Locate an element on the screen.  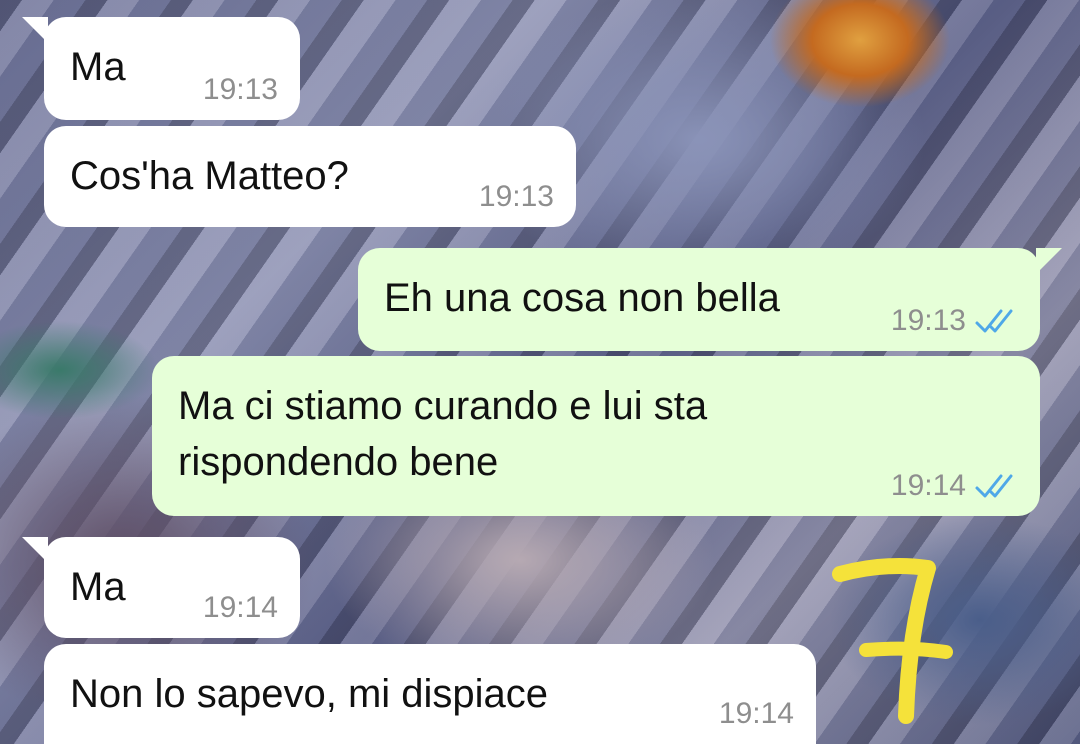
handwritten-seven-sticker is located at coordinates (895, 638).